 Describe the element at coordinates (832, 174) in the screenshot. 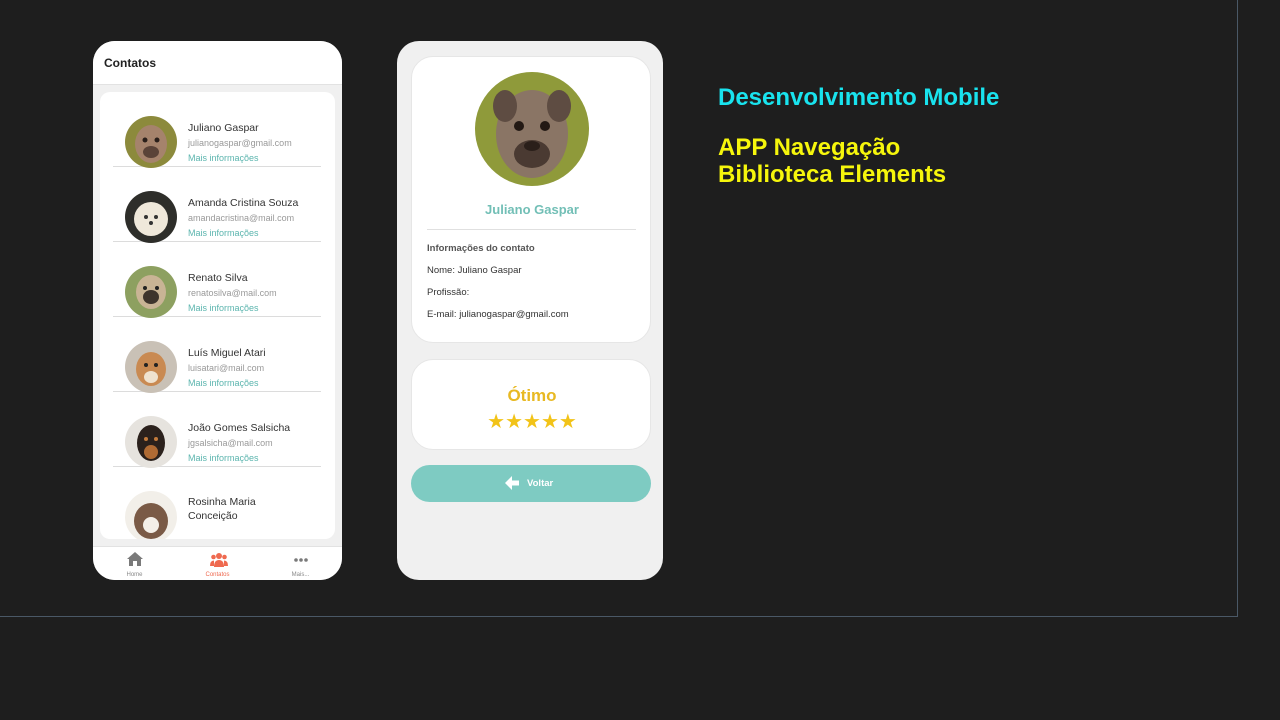

I see `subheading-line: Biblioteca Elements` at that location.